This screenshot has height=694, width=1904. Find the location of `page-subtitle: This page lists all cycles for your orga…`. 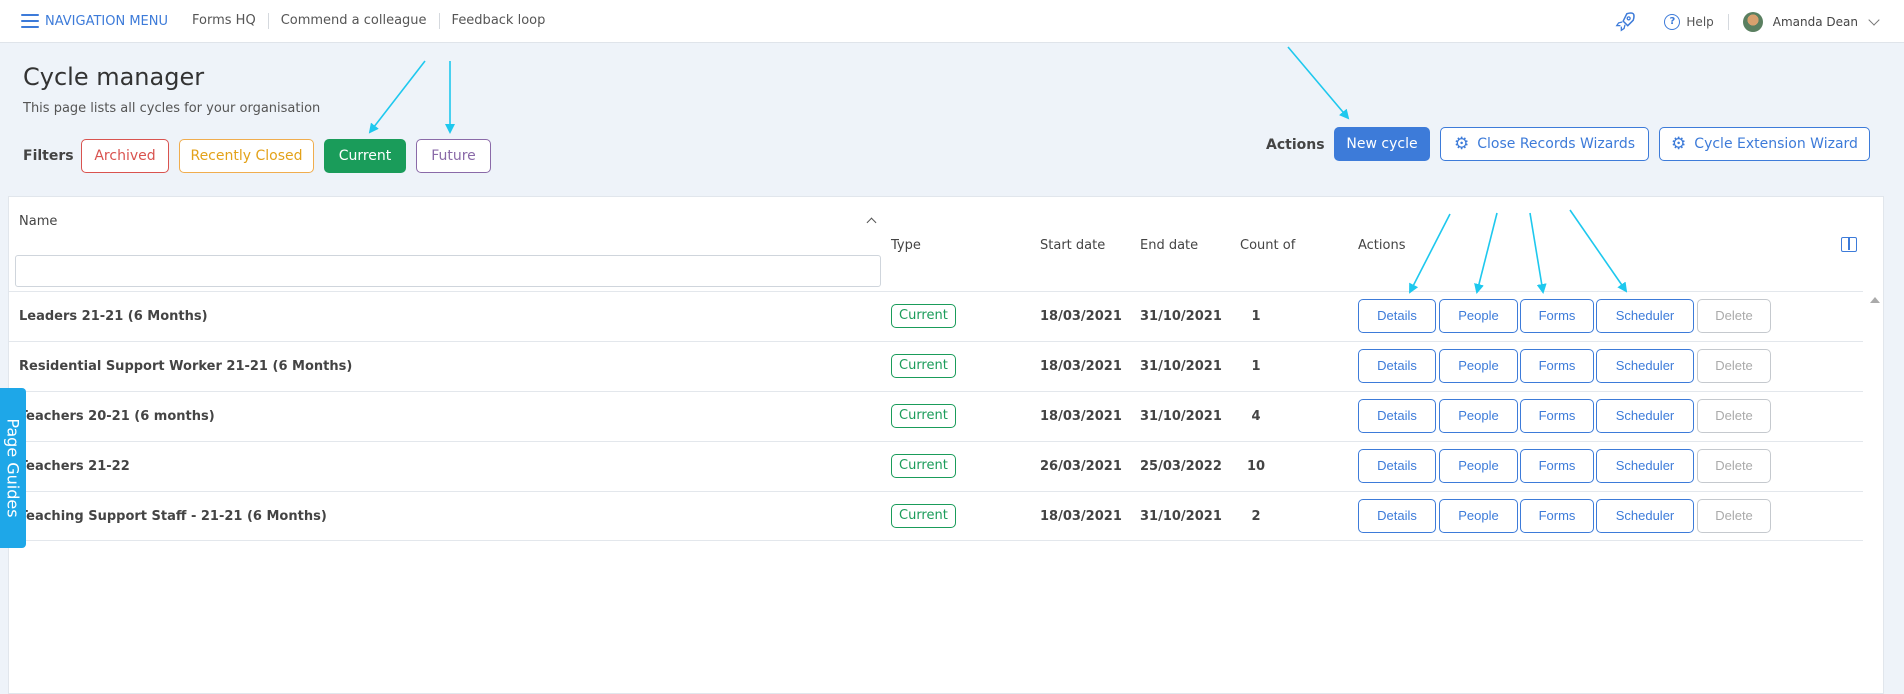

page-subtitle: This page lists all cycles for your orga… is located at coordinates (172, 108).